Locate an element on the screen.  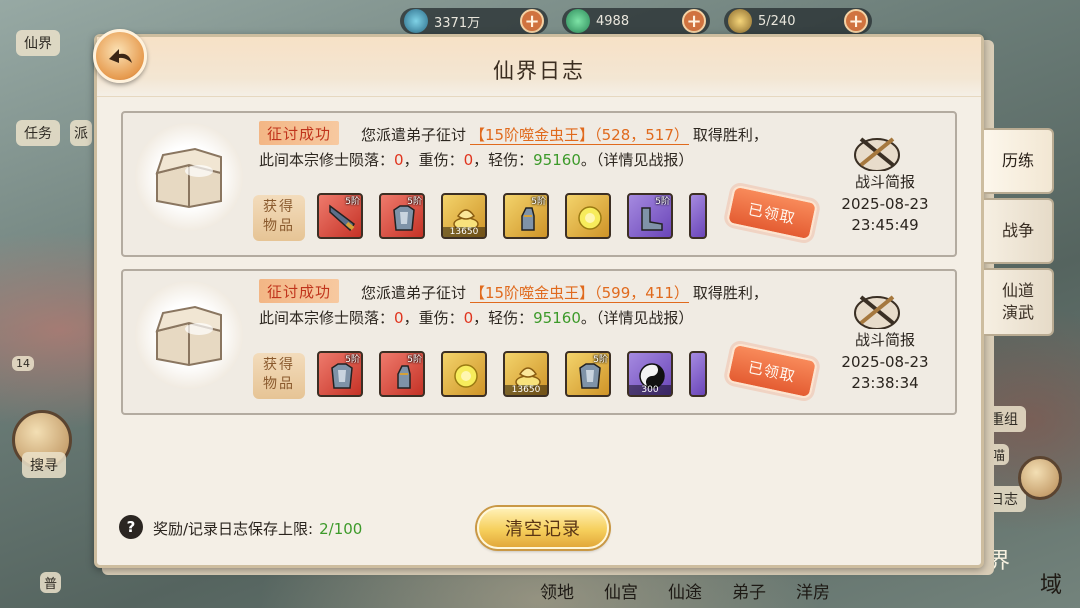
bottom-left-label: 普 is located at coordinates (51, 582).